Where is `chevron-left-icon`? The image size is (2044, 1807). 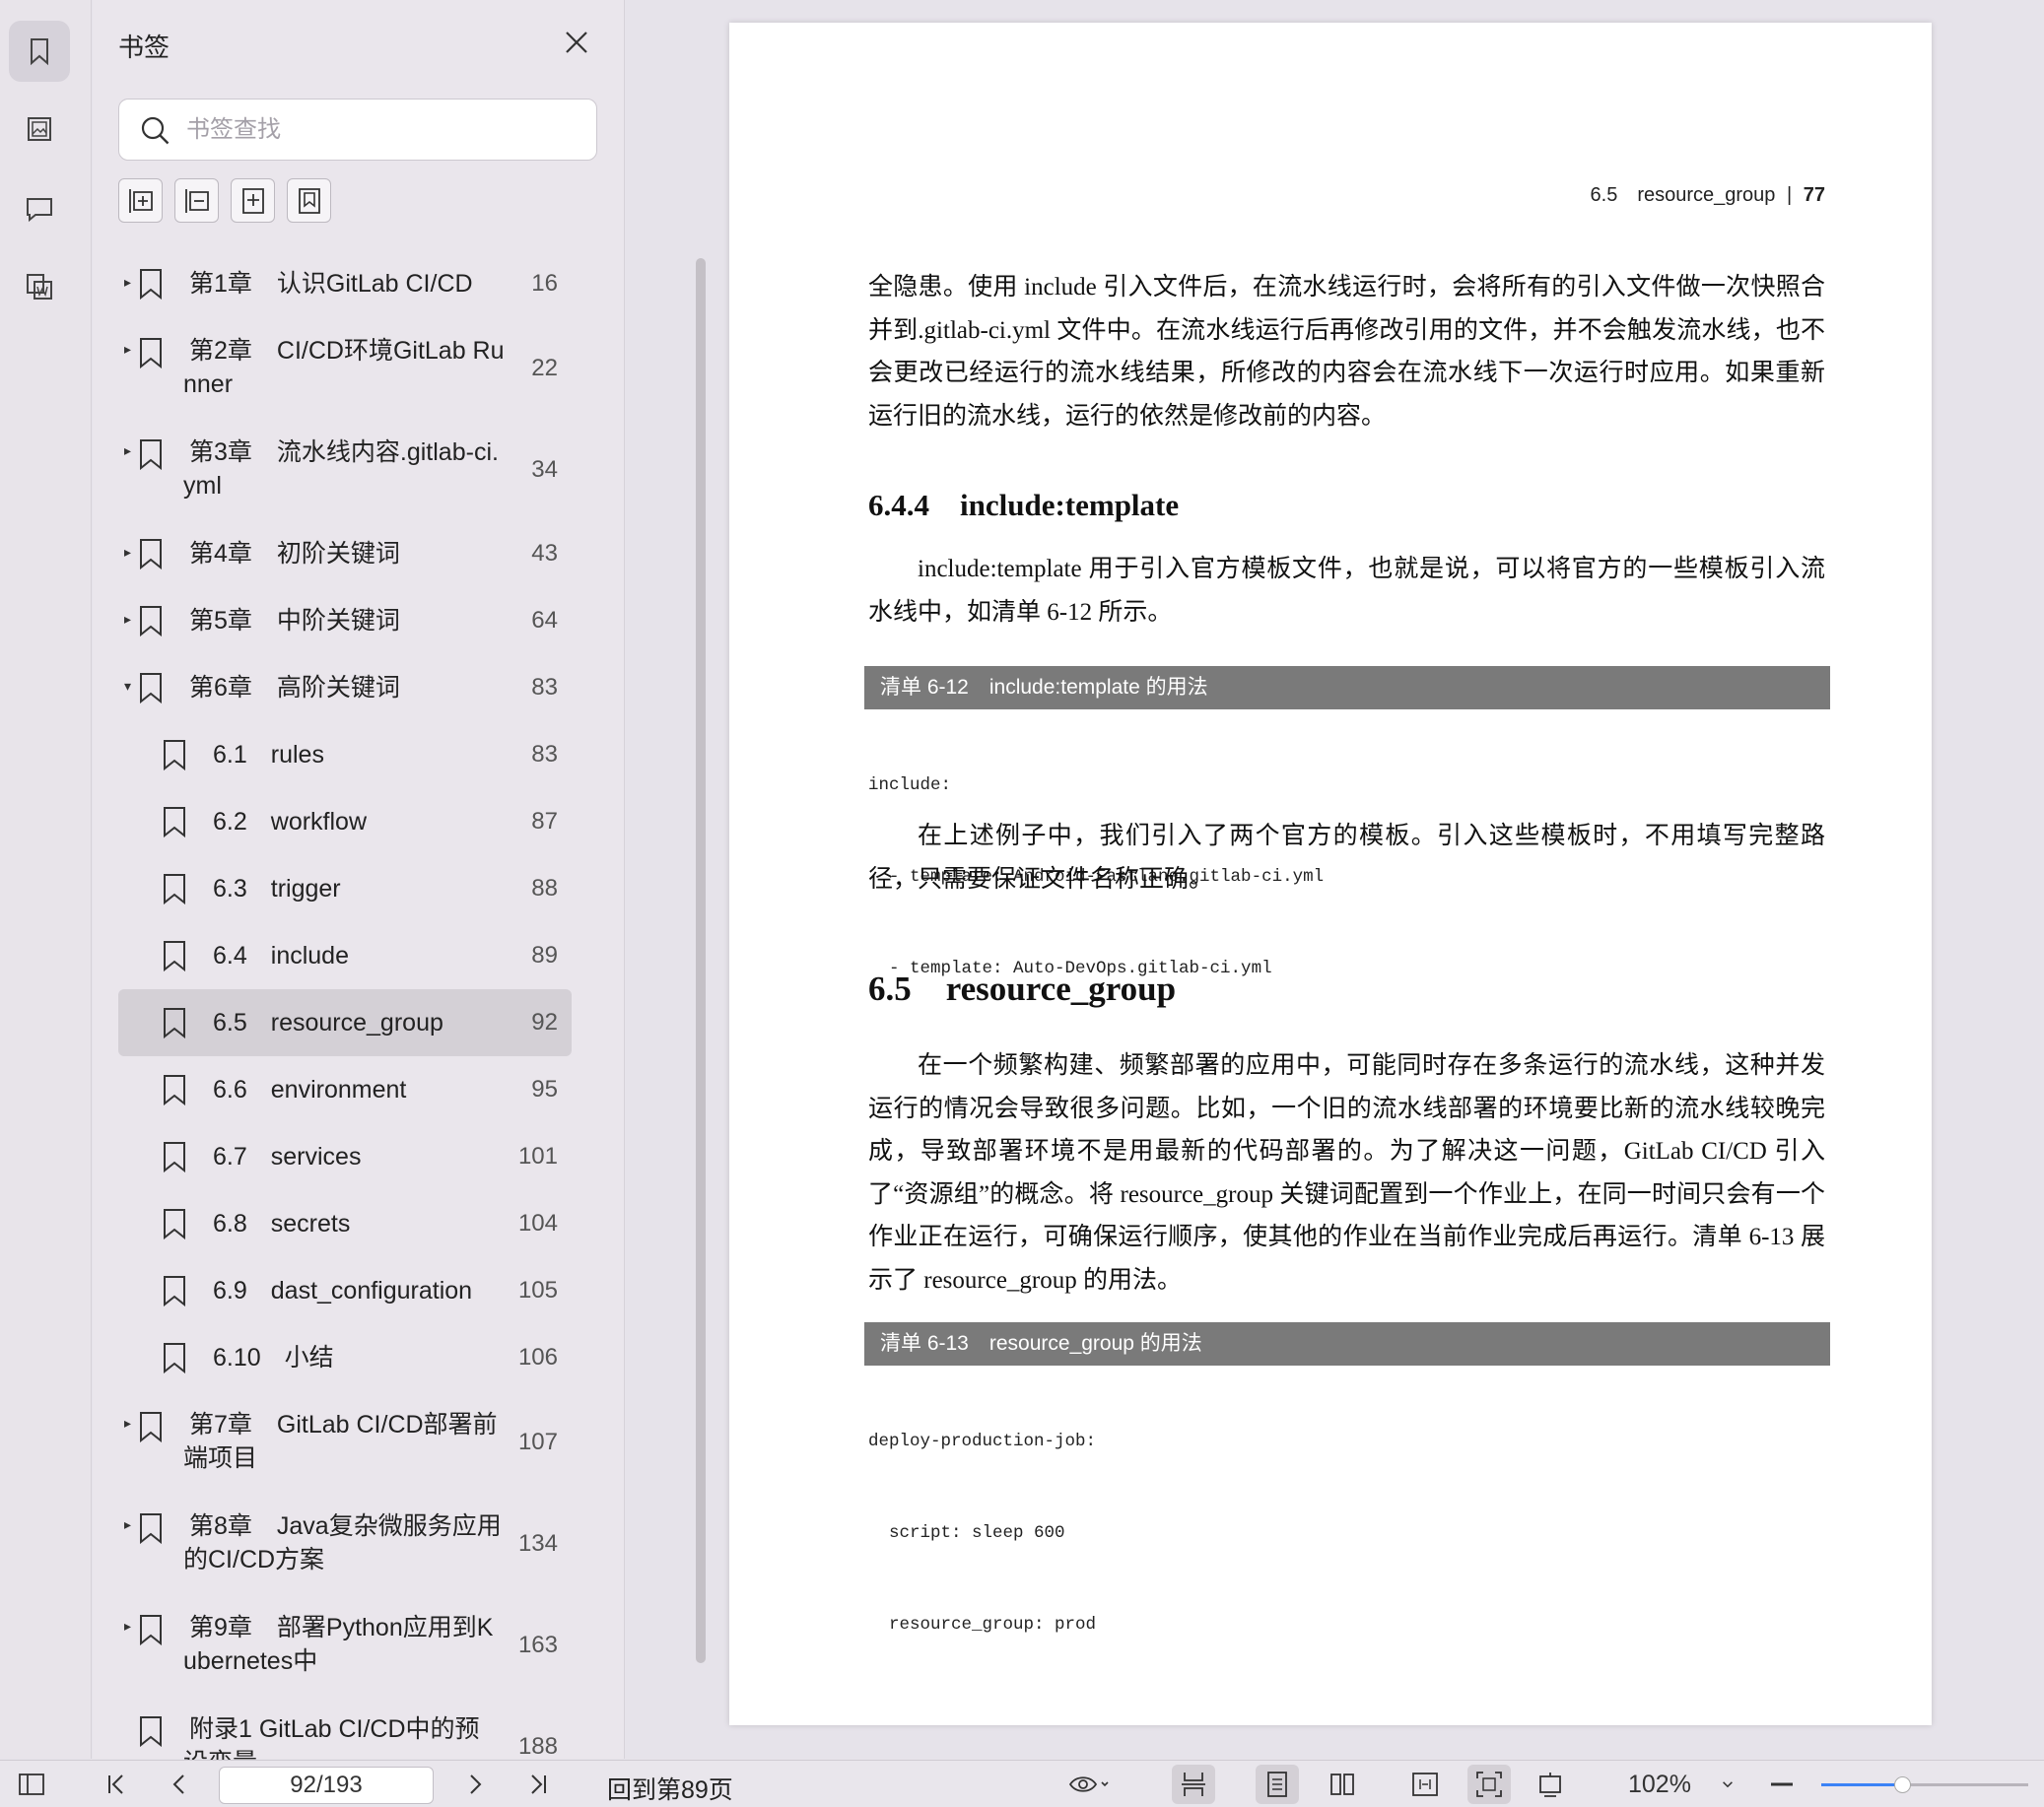 chevron-left-icon is located at coordinates (178, 1784).